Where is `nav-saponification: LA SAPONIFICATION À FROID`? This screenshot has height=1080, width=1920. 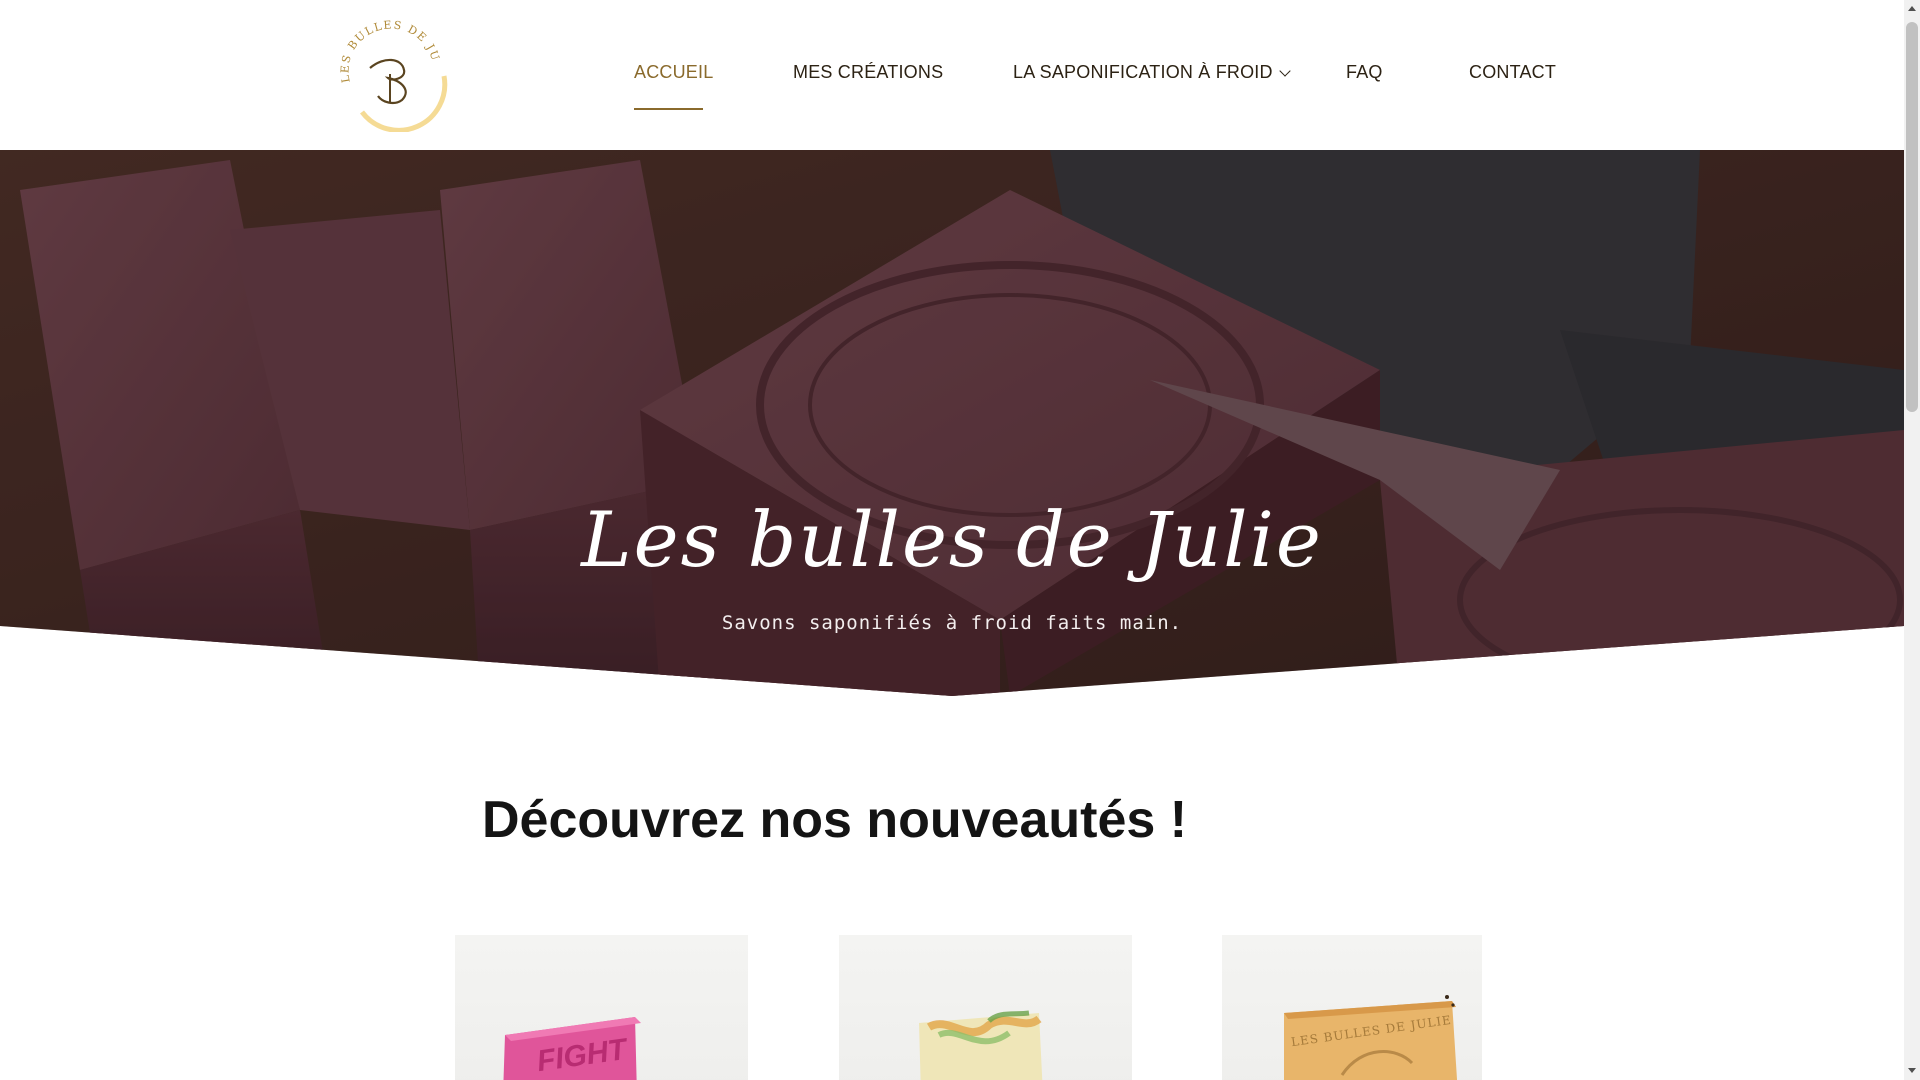
nav-saponification: LA SAPONIFICATION À FROID is located at coordinates (1152, 72).